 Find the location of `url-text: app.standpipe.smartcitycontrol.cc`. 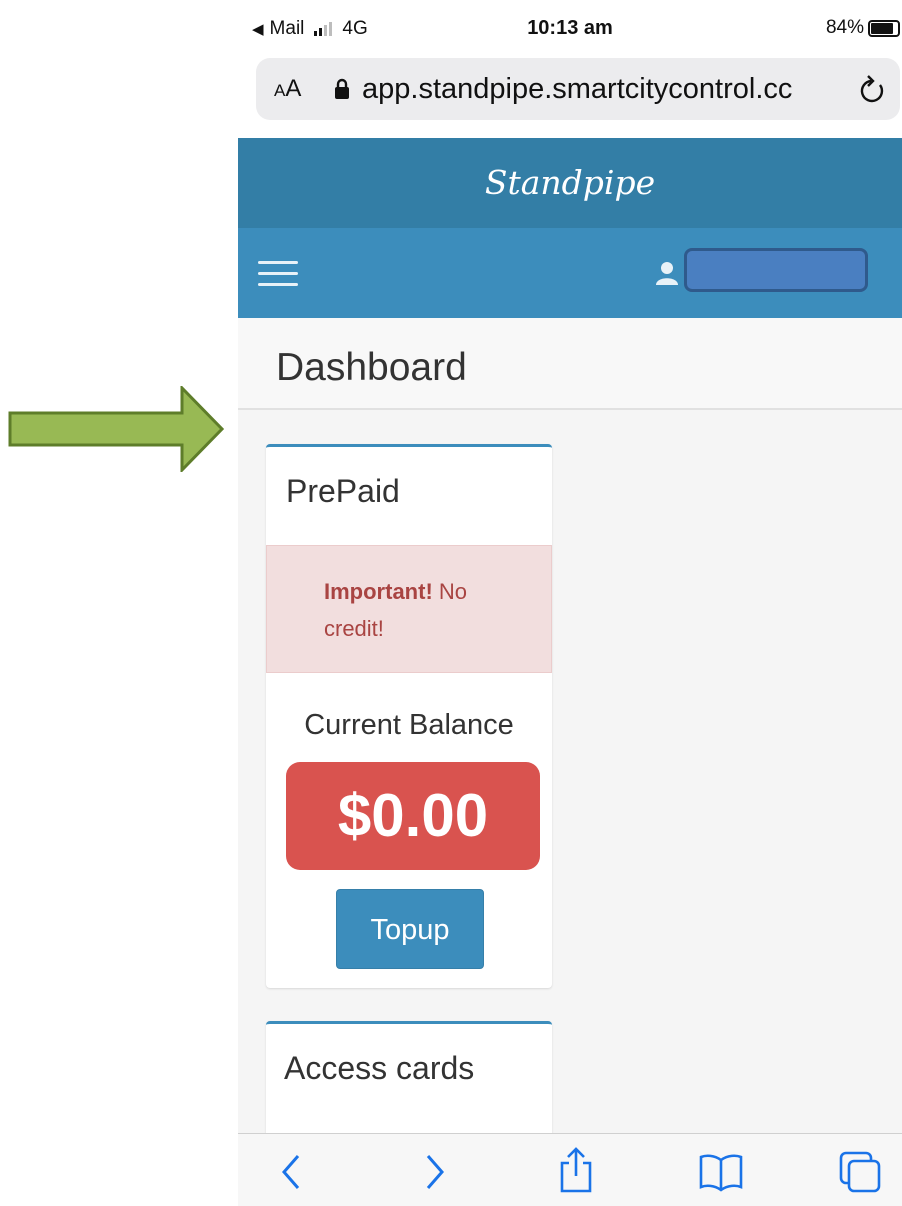

url-text: app.standpipe.smartcitycontrol.cc is located at coordinates (601, 89).